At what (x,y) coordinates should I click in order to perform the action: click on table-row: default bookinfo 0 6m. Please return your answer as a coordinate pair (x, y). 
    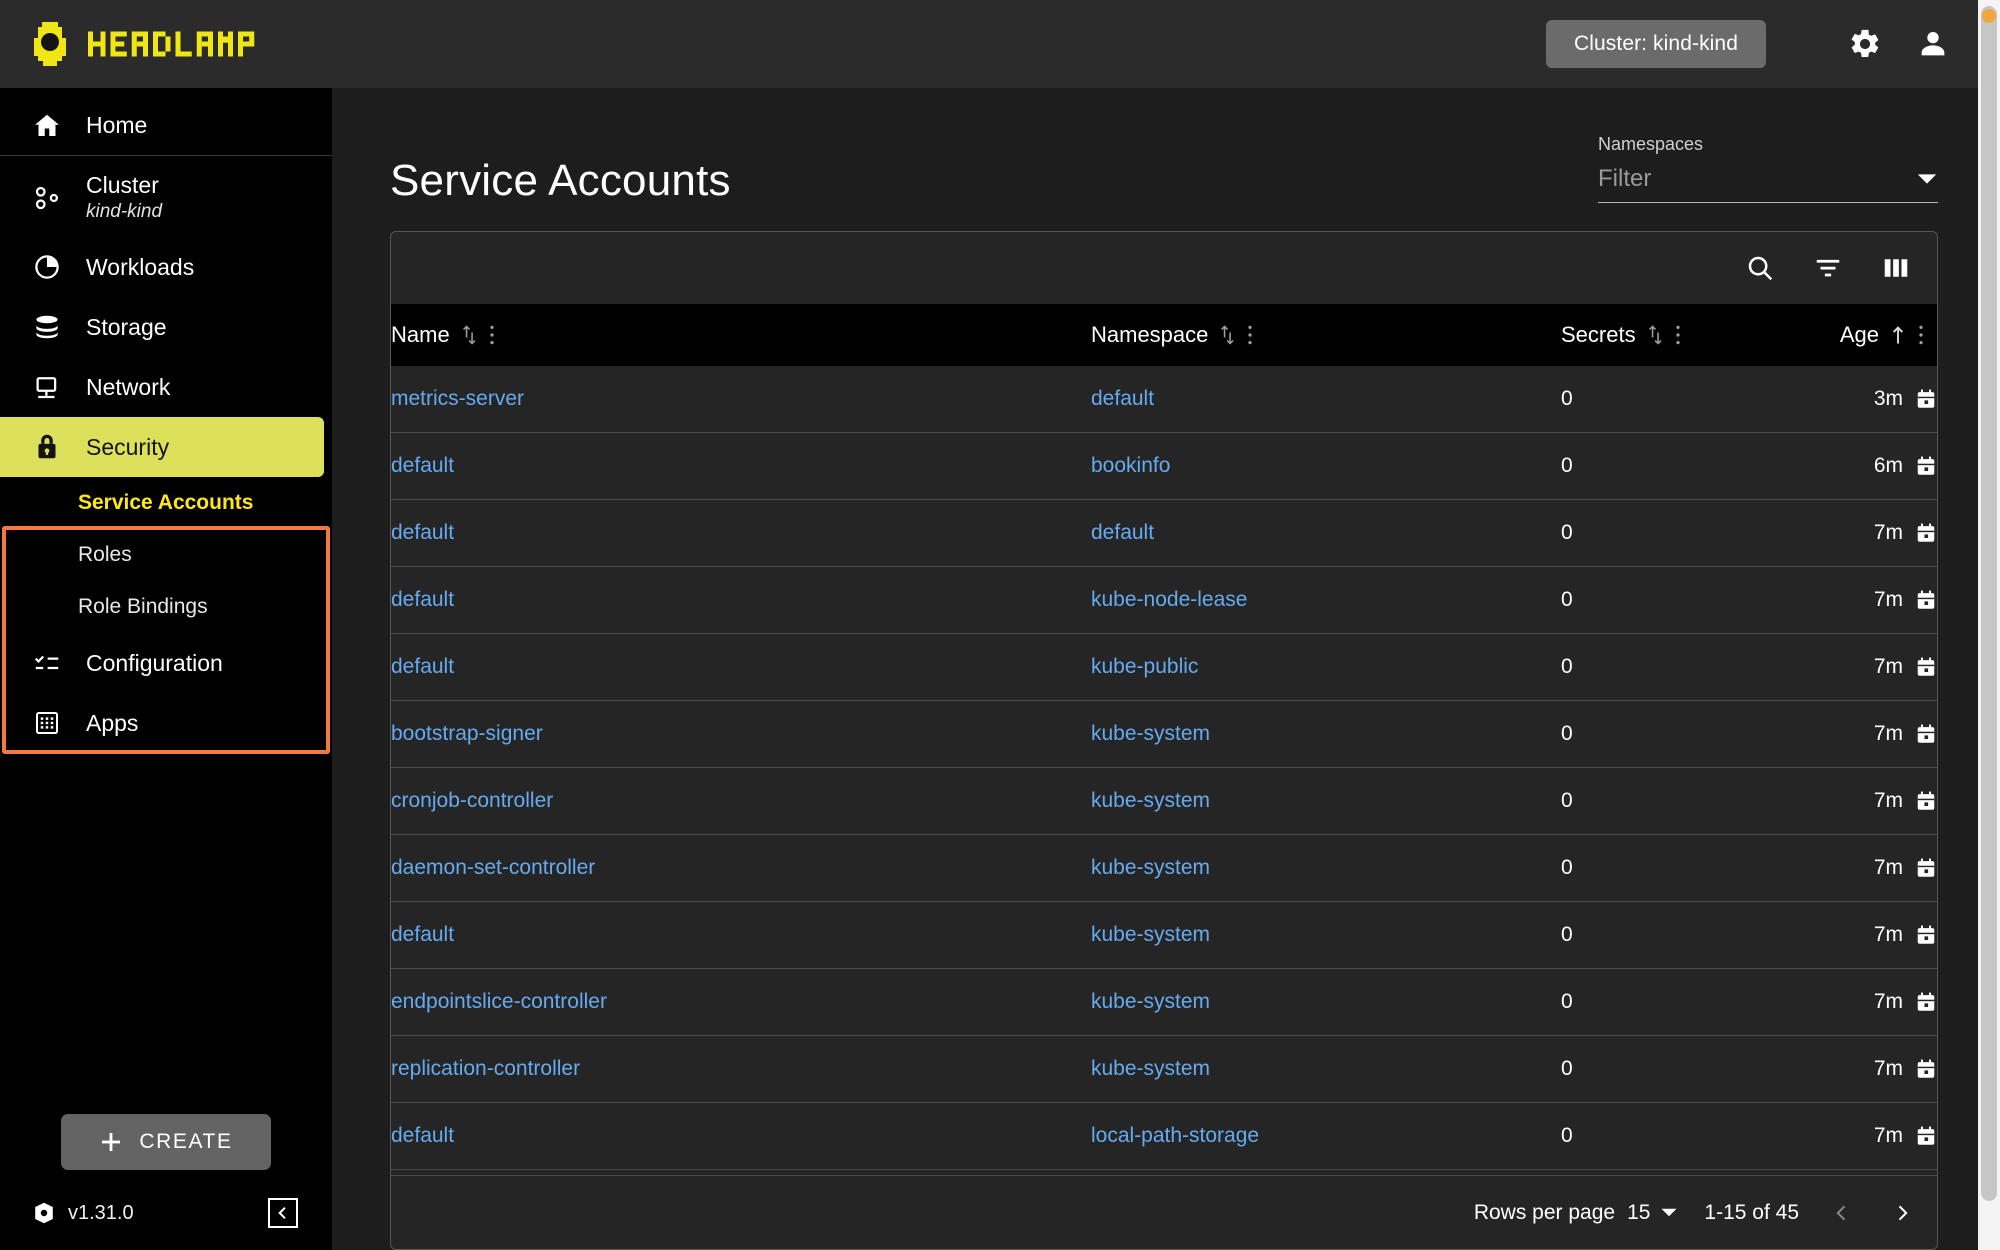
    Looking at the image, I should click on (1164, 466).